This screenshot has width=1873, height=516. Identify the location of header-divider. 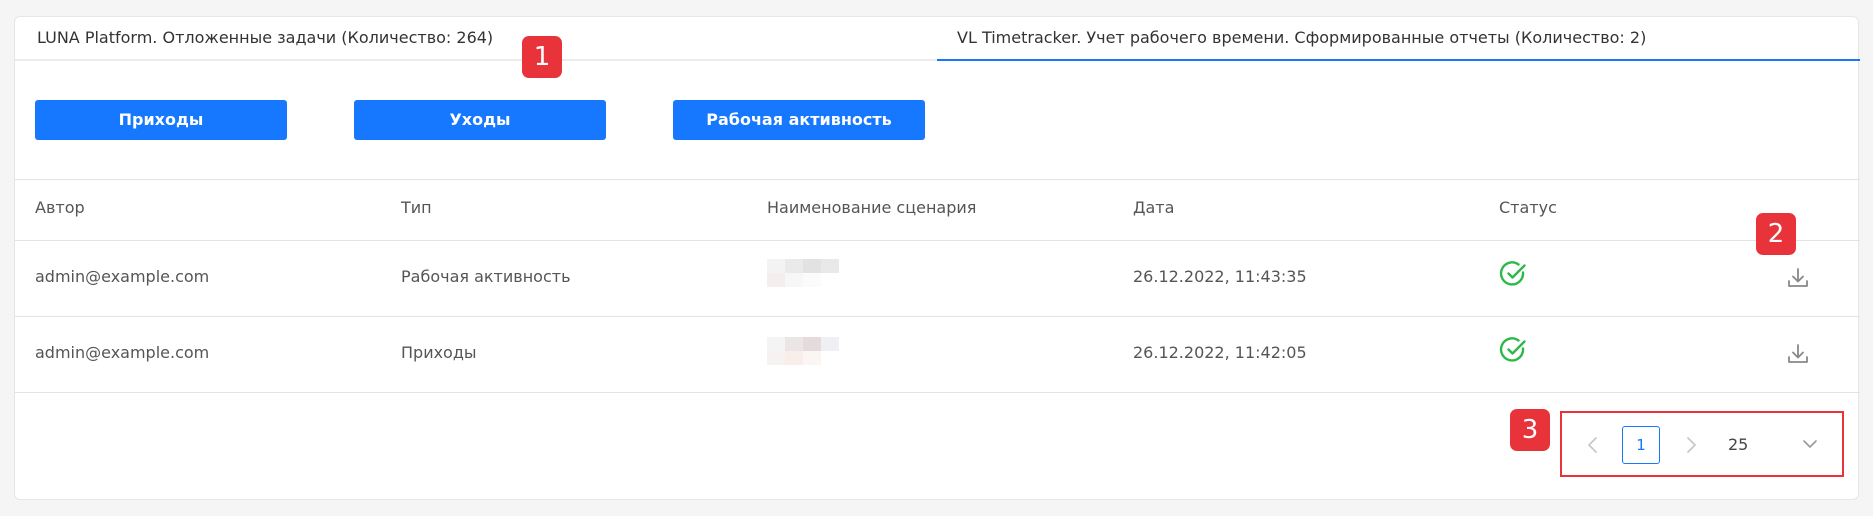
(937, 240).